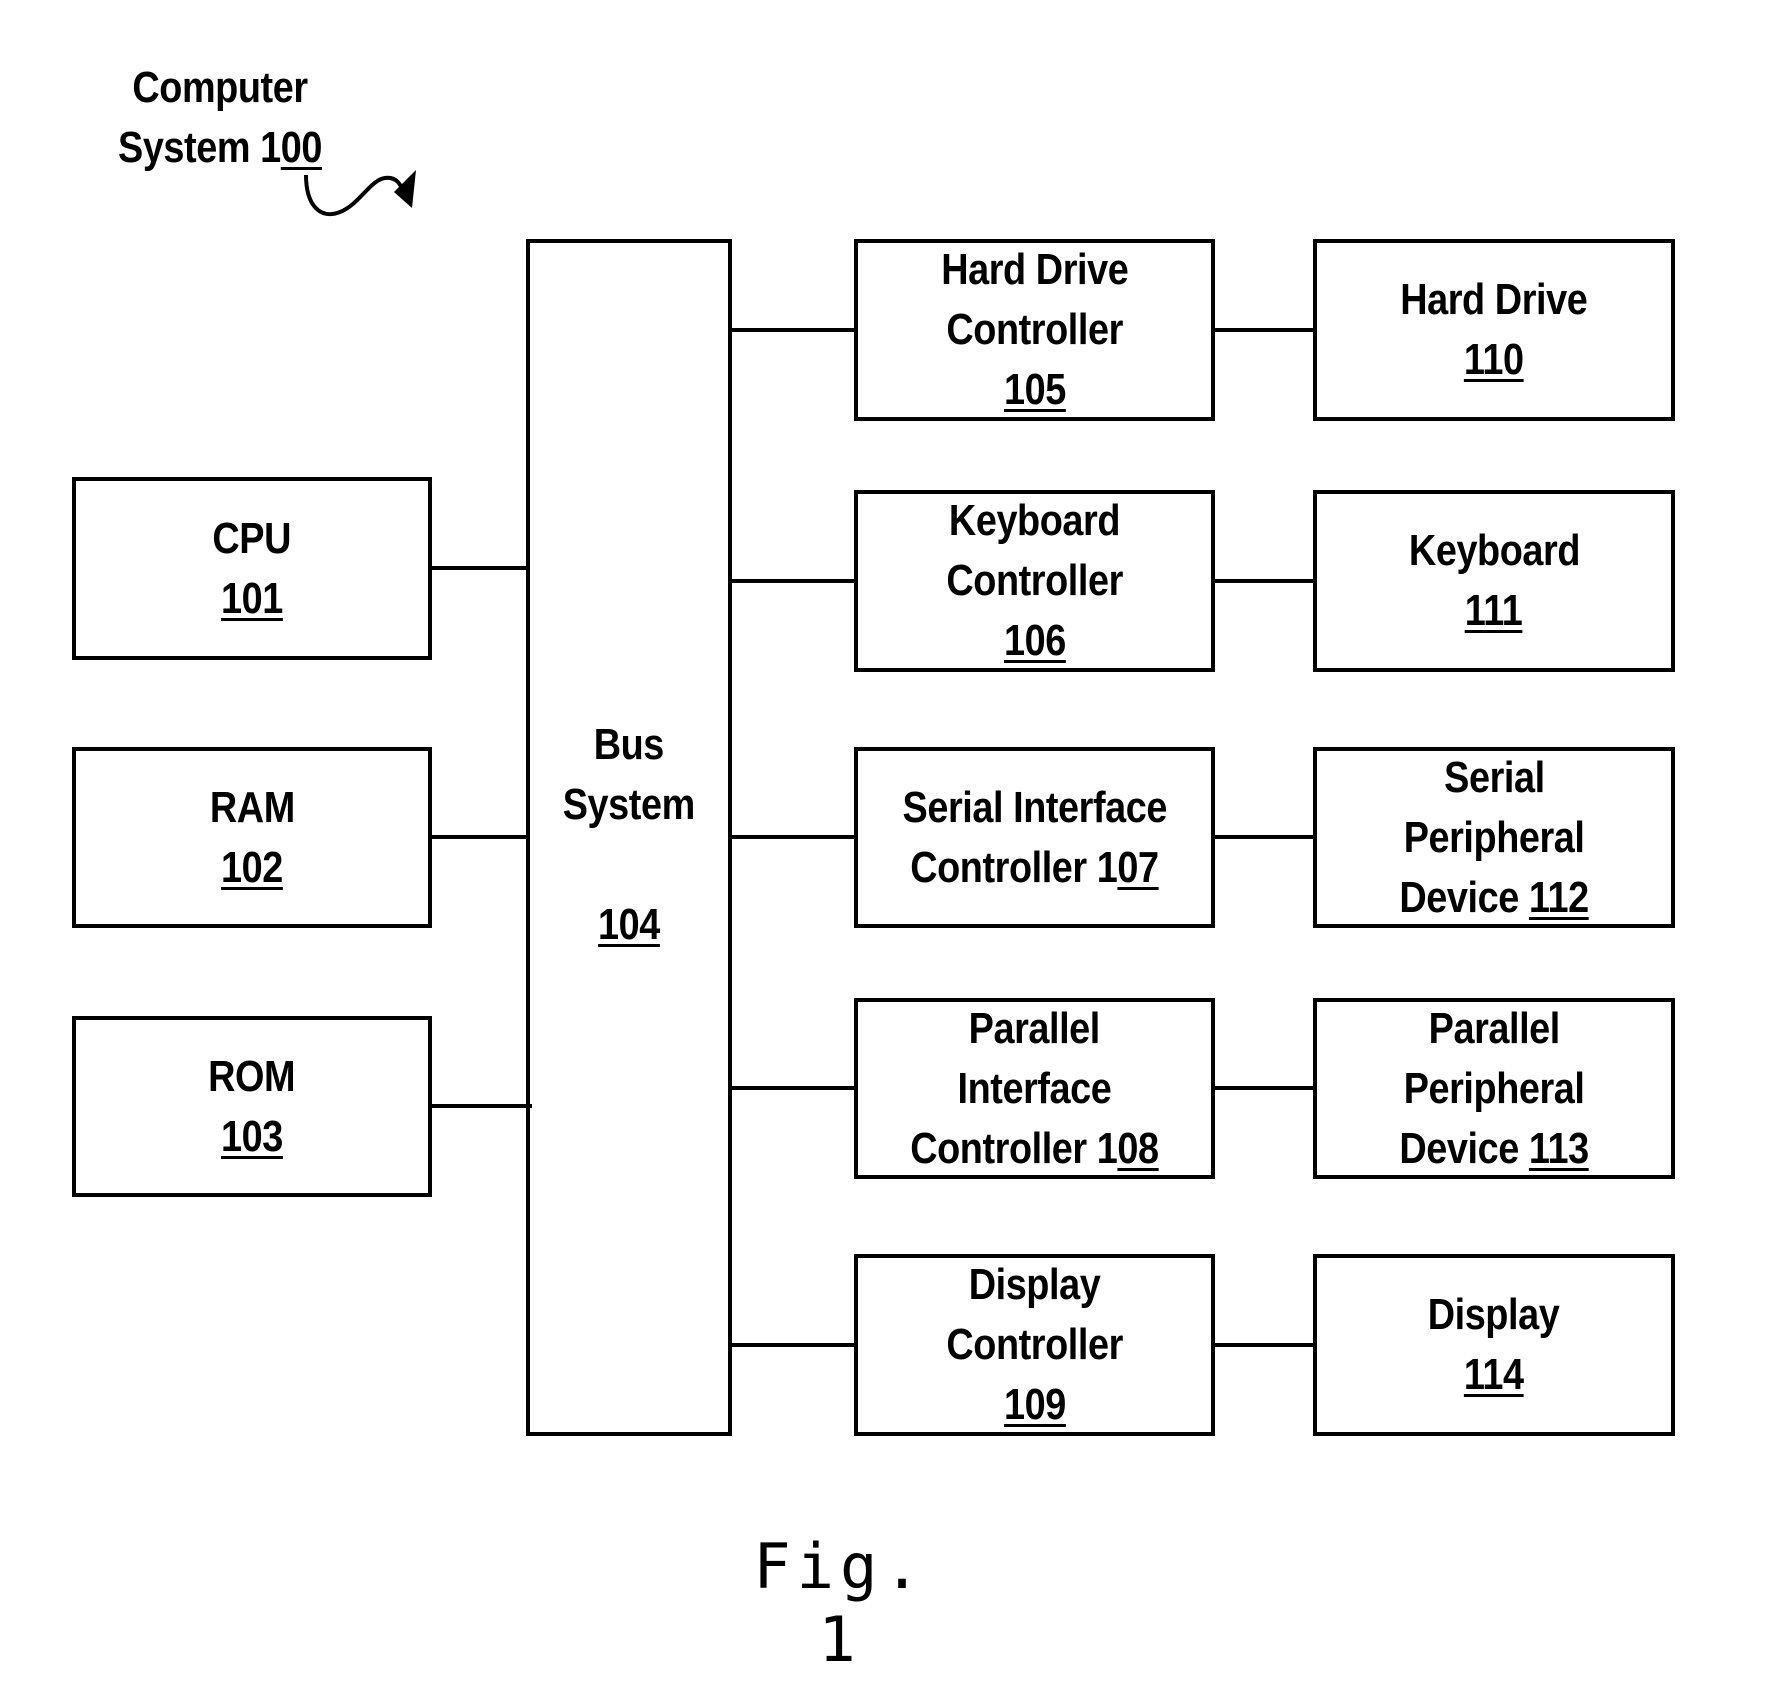 The image size is (1792, 1696). I want to click on bus-kbc-connector, so click(793, 581).